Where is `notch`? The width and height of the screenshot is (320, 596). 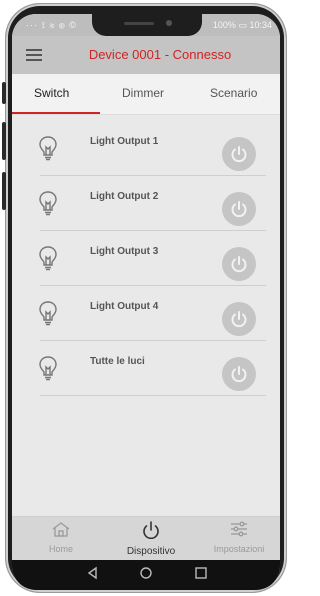 notch is located at coordinates (147, 25).